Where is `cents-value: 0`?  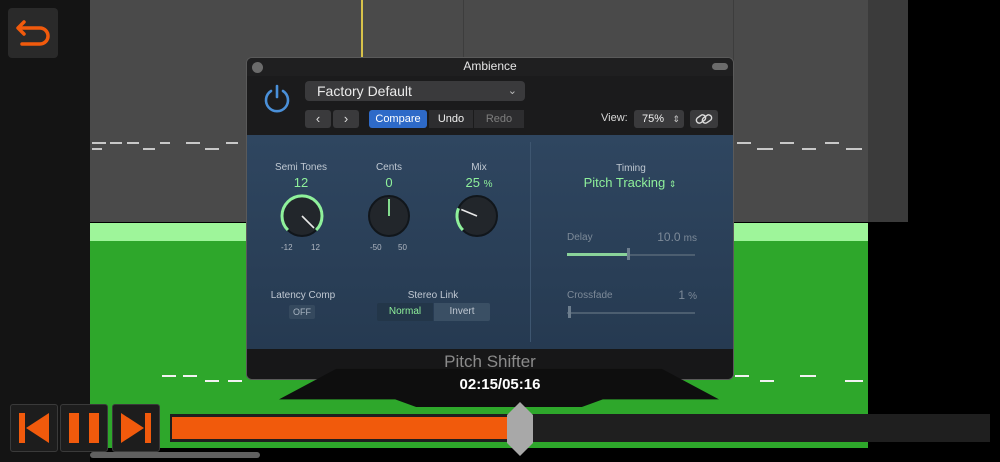 cents-value: 0 is located at coordinates (389, 182).